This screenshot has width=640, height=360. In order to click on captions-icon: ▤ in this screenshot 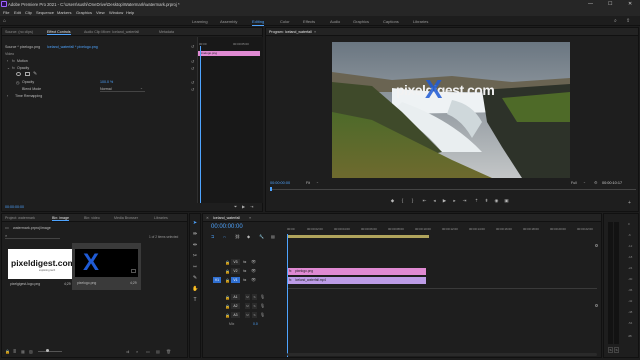, I will do `click(273, 236)`.